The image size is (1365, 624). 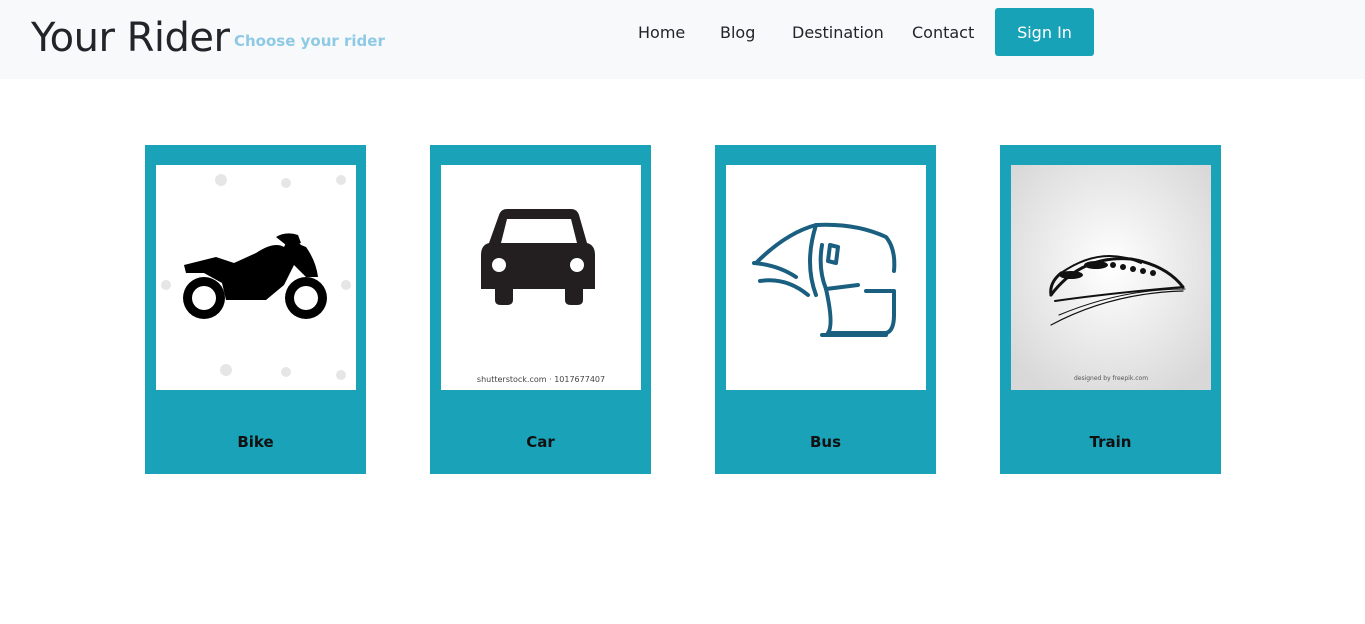 What do you see at coordinates (540, 442) in the screenshot?
I see `card-title: Car` at bounding box center [540, 442].